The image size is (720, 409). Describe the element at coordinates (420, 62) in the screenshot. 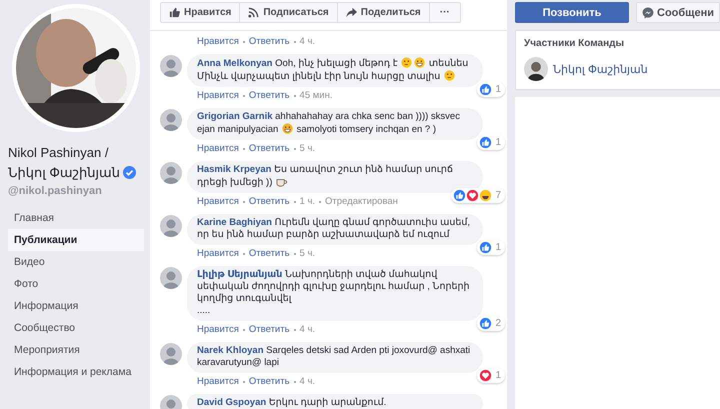

I see `grinning-face-icon` at that location.